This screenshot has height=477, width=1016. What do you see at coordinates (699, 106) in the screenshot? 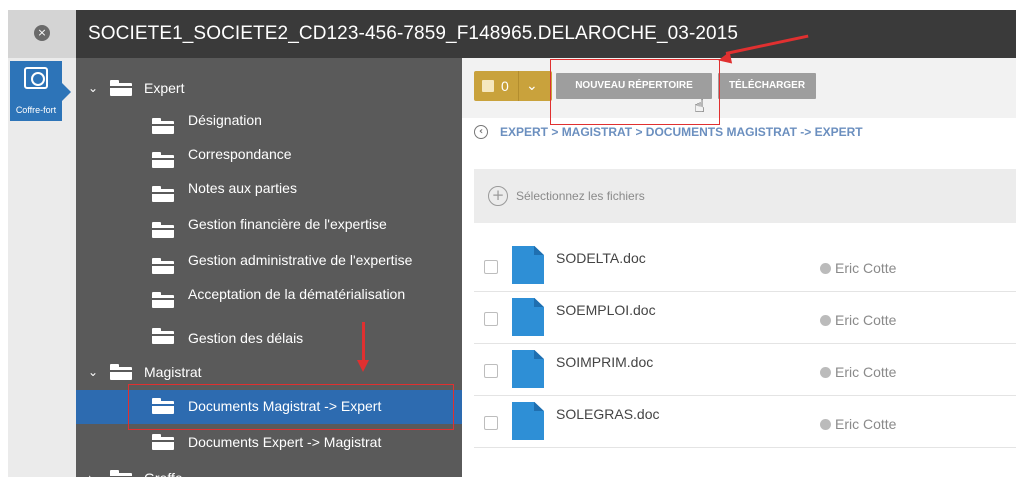
I see `hand-cursor-icon: ☝` at bounding box center [699, 106].